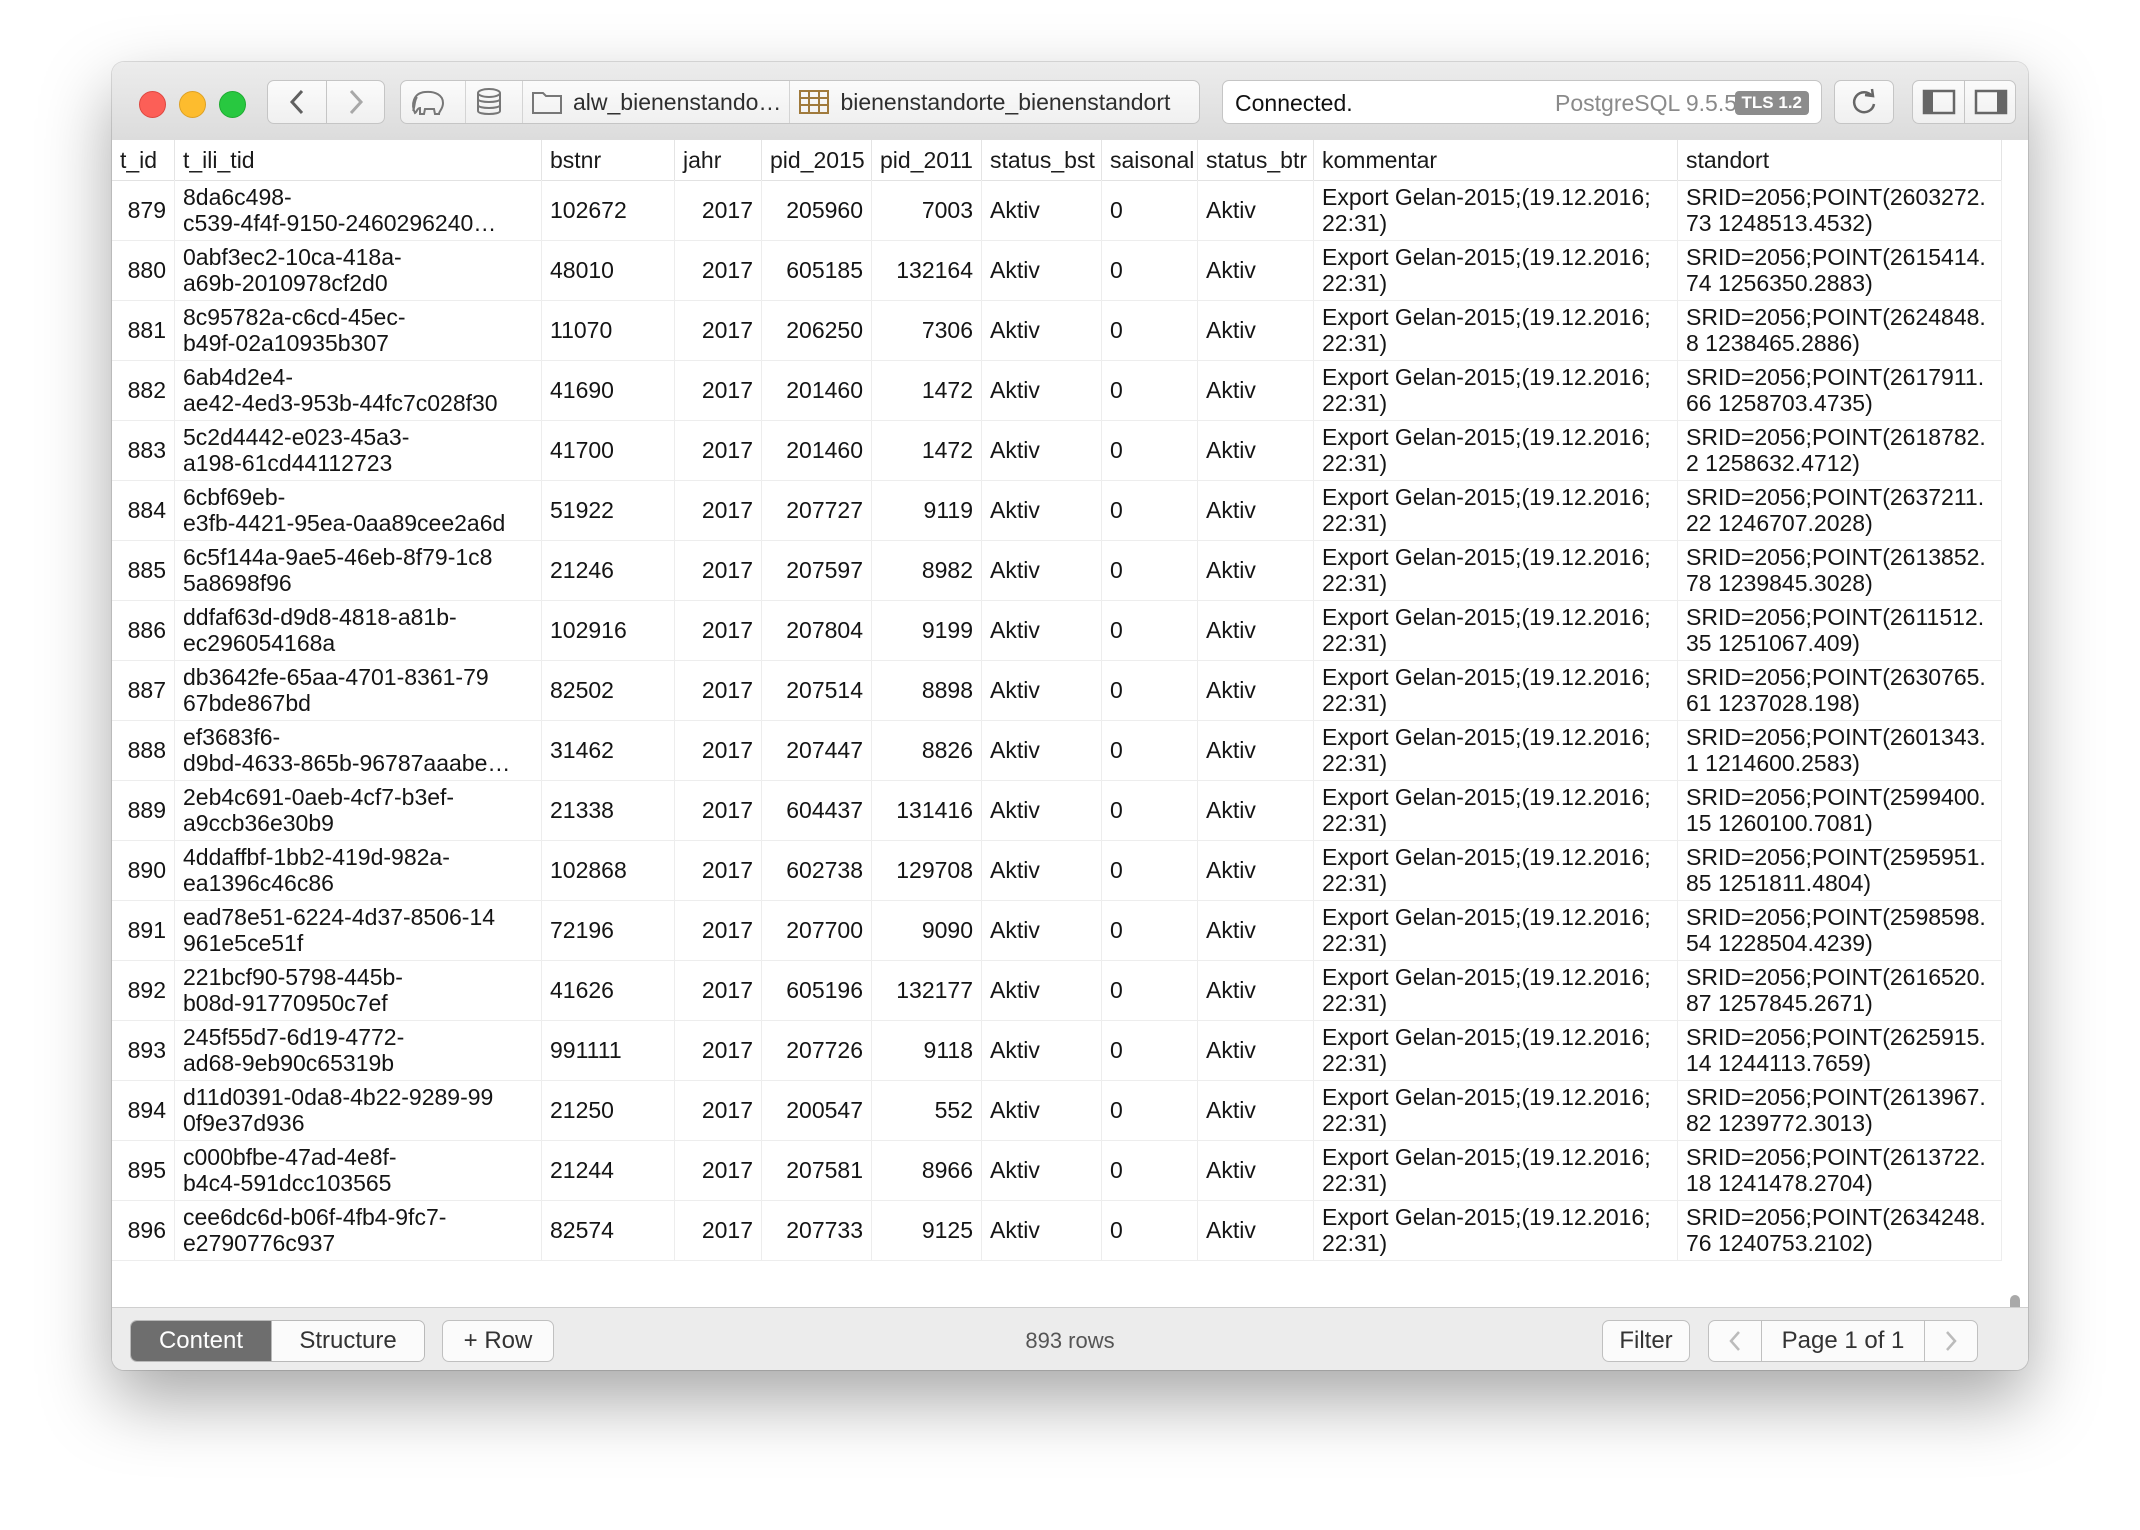 The height and width of the screenshot is (1530, 2140). Describe the element at coordinates (1840, 1230) in the screenshot. I see `cell-standort: SRID=2056;POINT(2634248. 76 1240753.2102)` at that location.